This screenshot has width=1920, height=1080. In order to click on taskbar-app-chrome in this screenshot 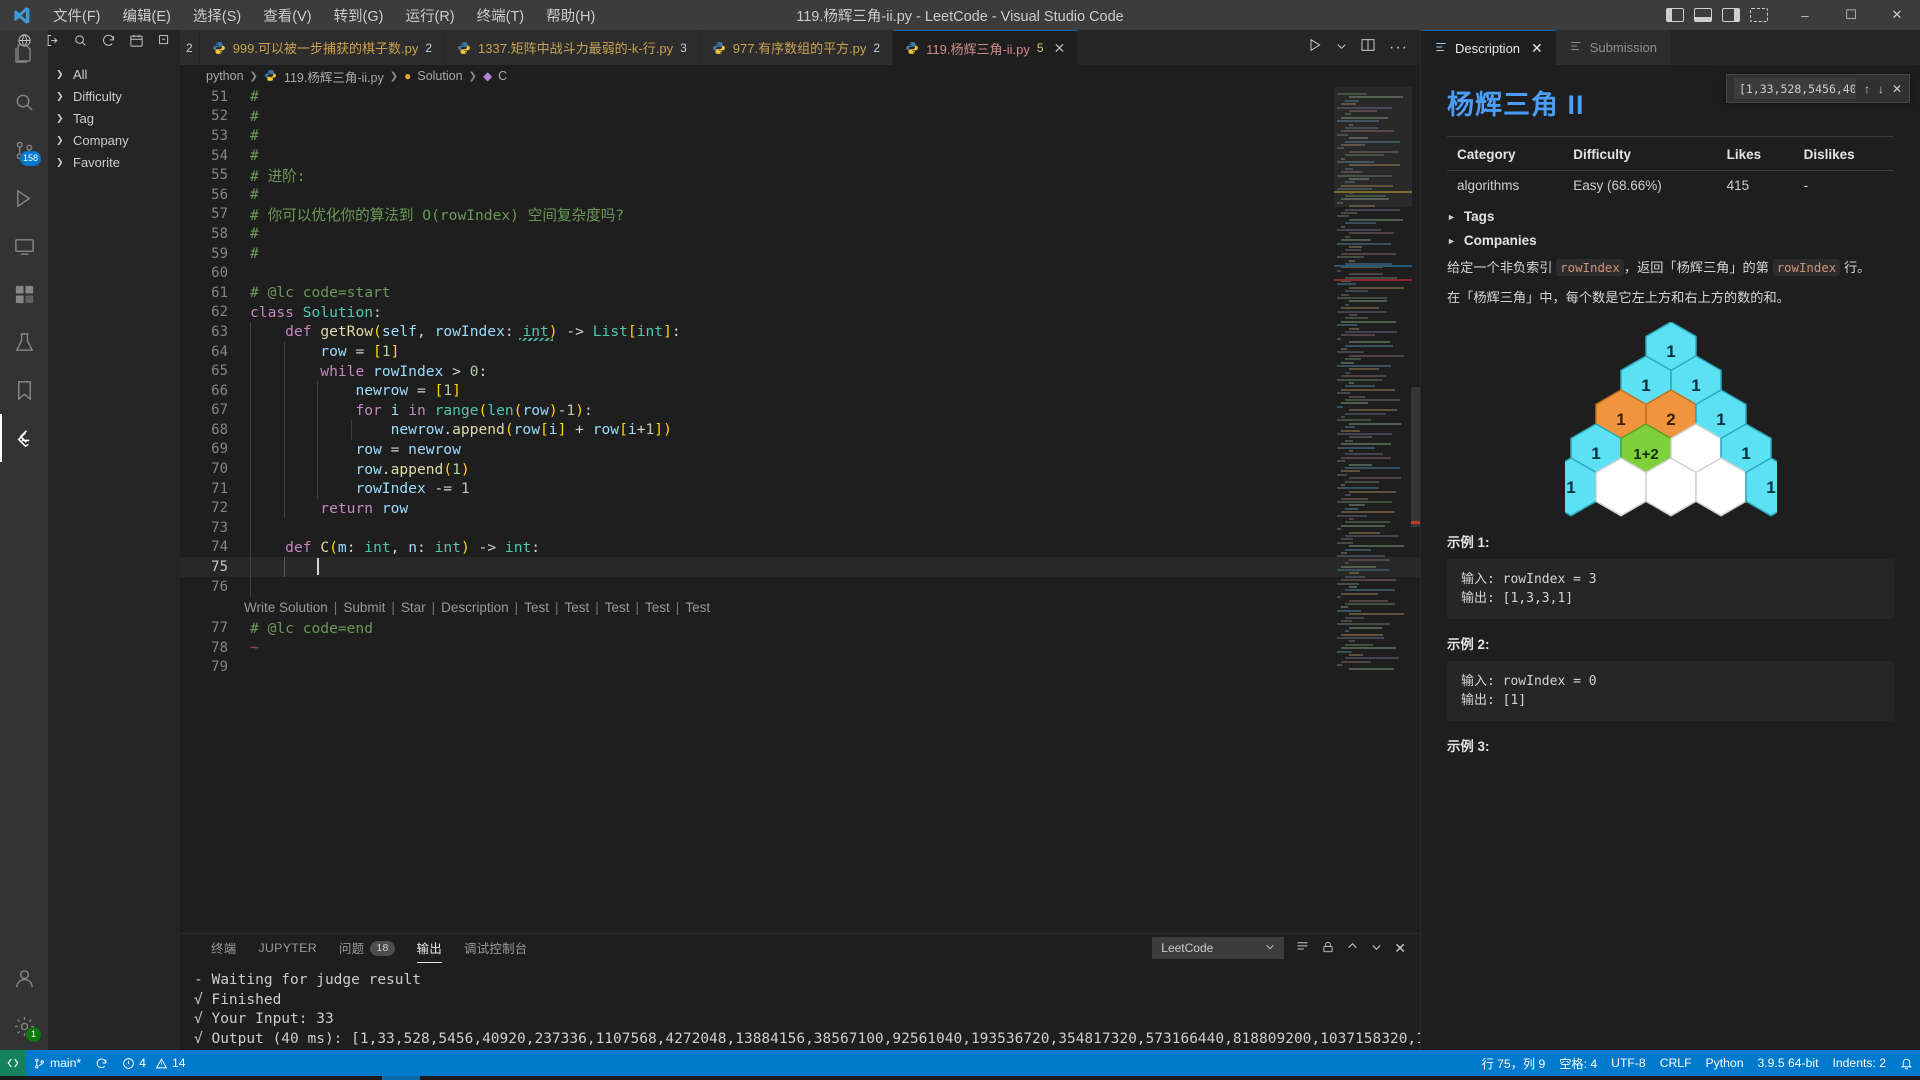, I will do `click(287, 1078)`.